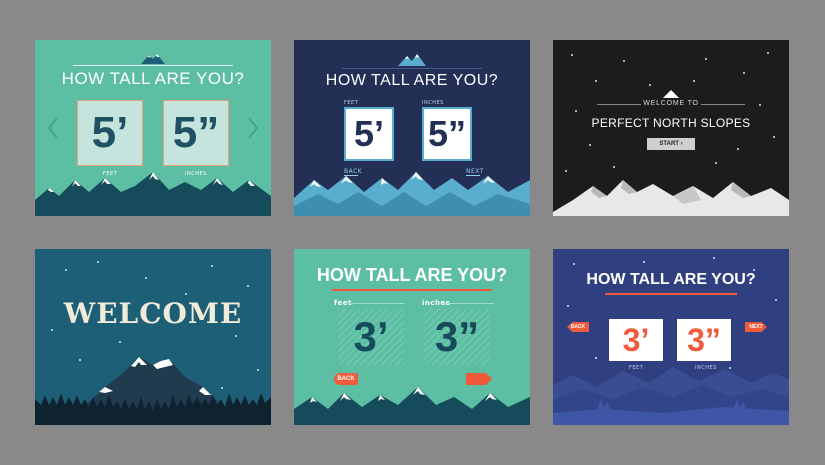 This screenshot has width=825, height=465. Describe the element at coordinates (53, 128) in the screenshot. I see `chevron-left-icon` at that location.